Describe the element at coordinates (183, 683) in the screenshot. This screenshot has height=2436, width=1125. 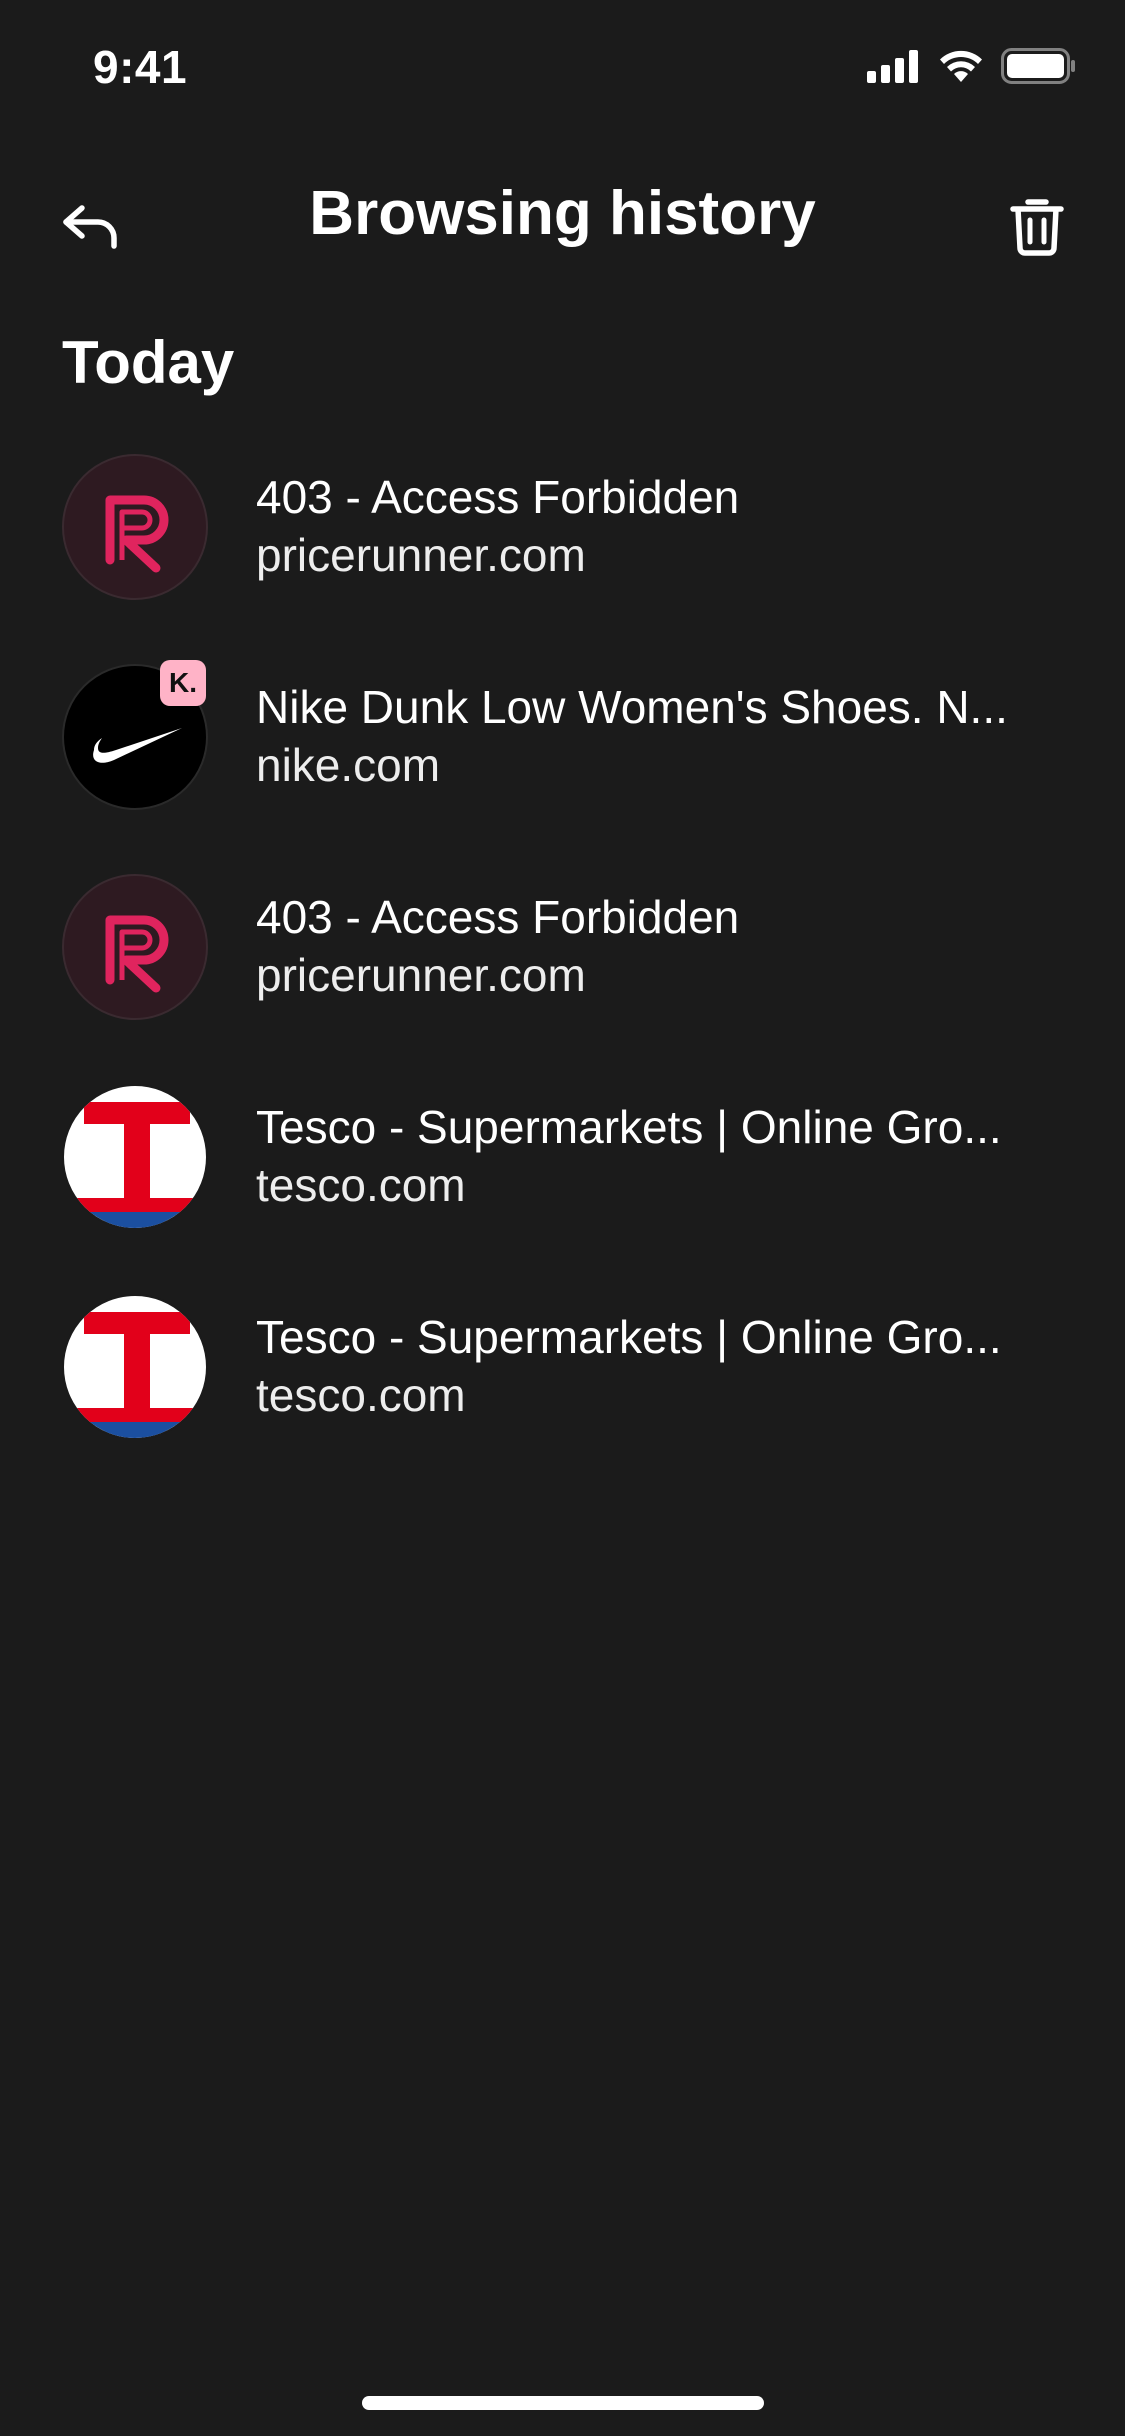
I see `klarna-badge: K.` at that location.